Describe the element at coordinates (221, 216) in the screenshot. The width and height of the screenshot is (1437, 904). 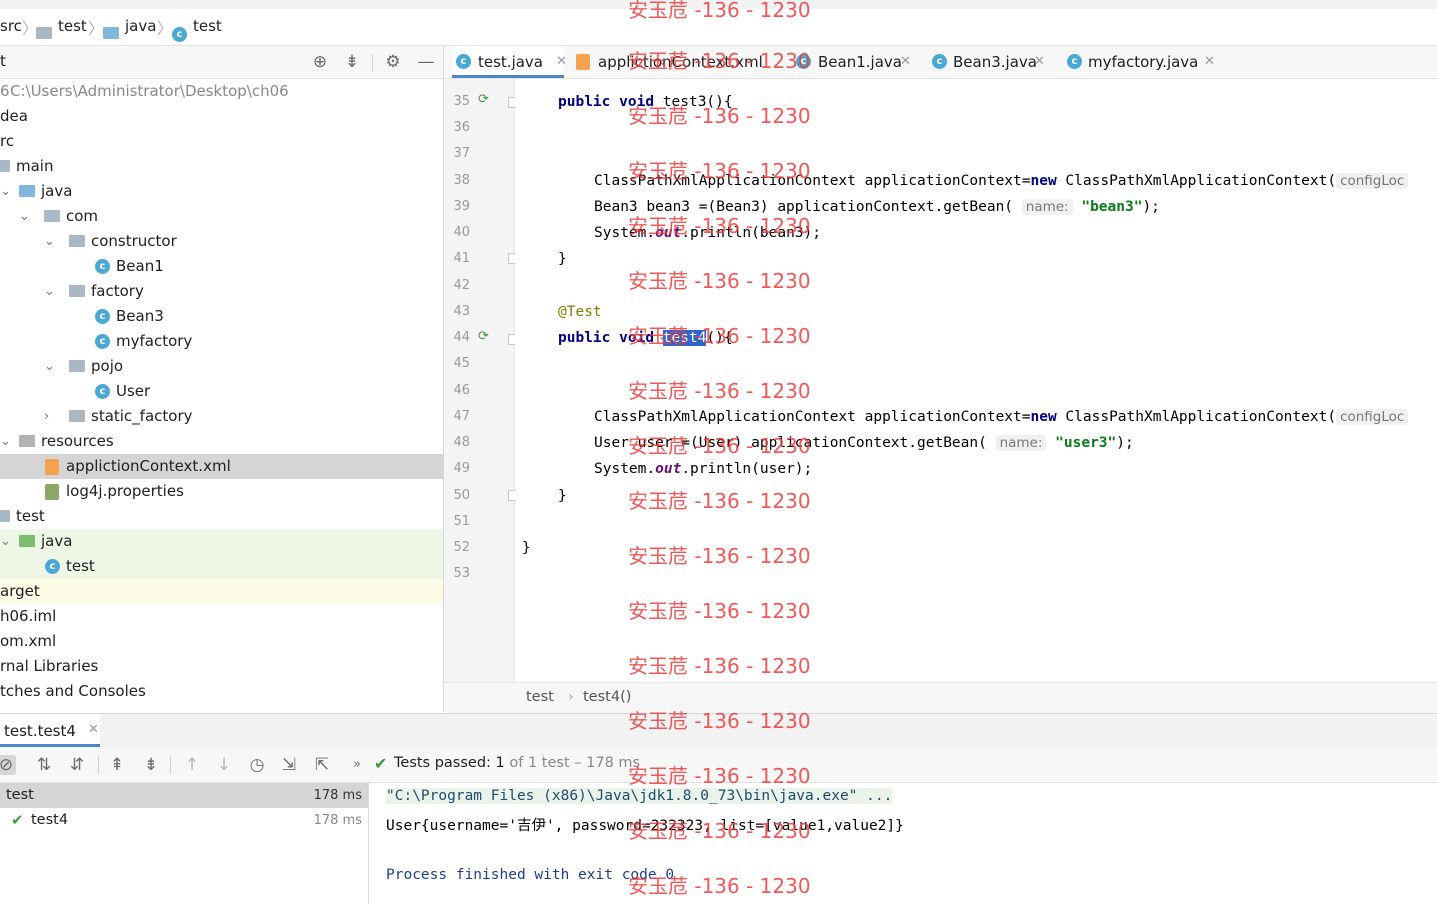
I see `tree-item-com: ⌄ com` at that location.